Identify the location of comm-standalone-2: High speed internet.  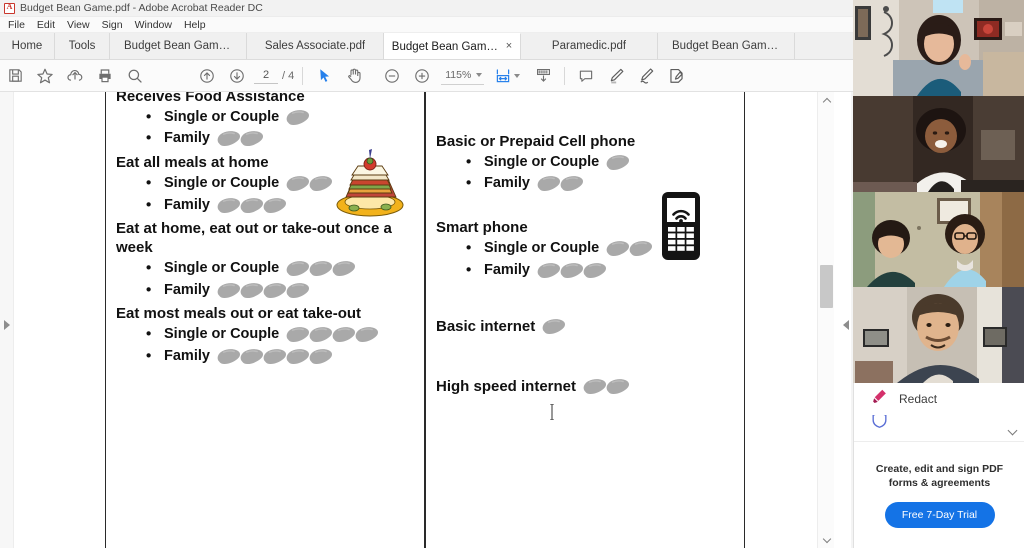
(585, 387).